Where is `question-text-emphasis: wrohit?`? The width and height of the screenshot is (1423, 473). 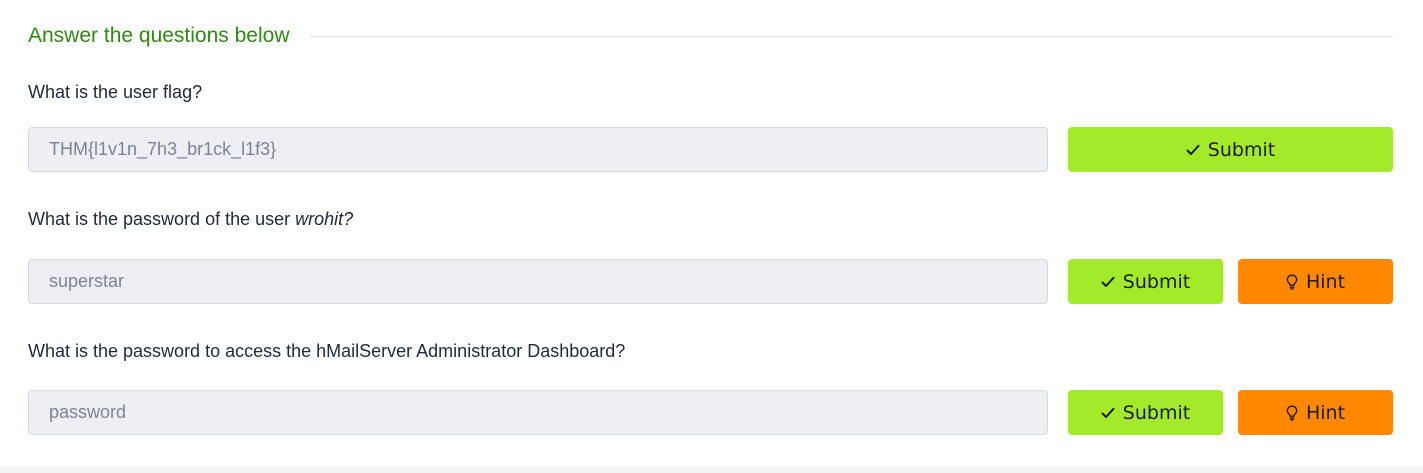 question-text-emphasis: wrohit? is located at coordinates (324, 219).